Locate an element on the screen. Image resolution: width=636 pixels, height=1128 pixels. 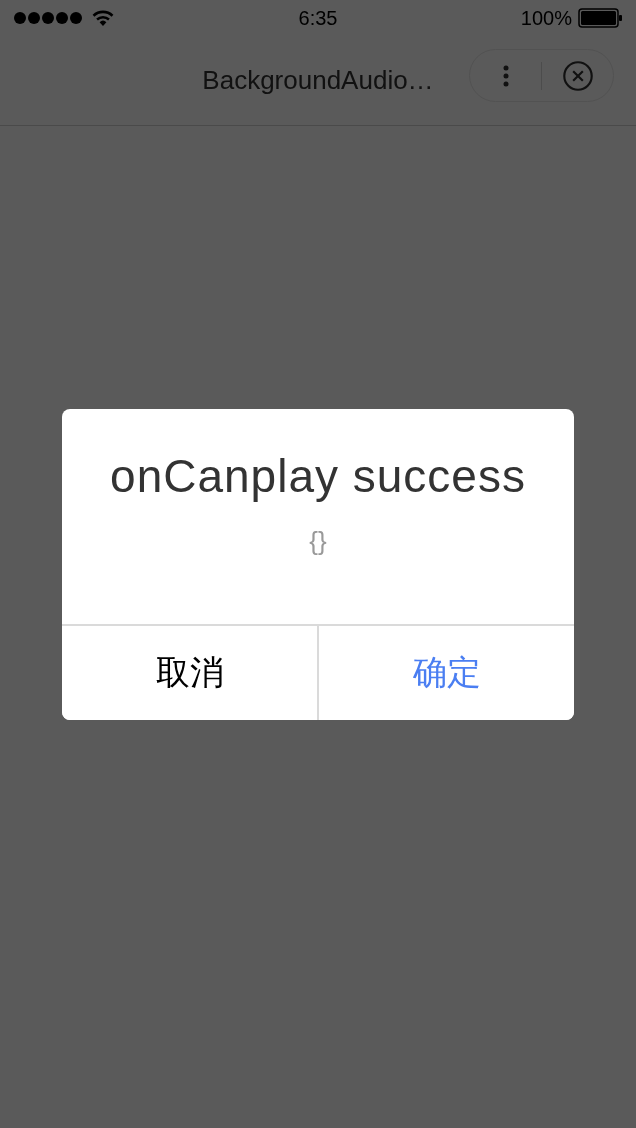
status-time: 6:35 is located at coordinates (318, 18).